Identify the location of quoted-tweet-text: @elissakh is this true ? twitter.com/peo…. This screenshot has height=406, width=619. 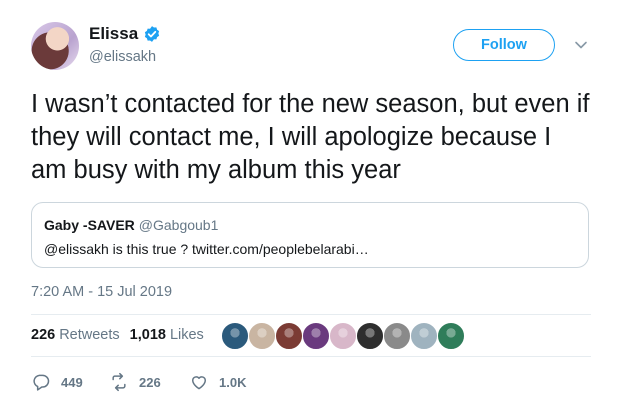
(206, 249).